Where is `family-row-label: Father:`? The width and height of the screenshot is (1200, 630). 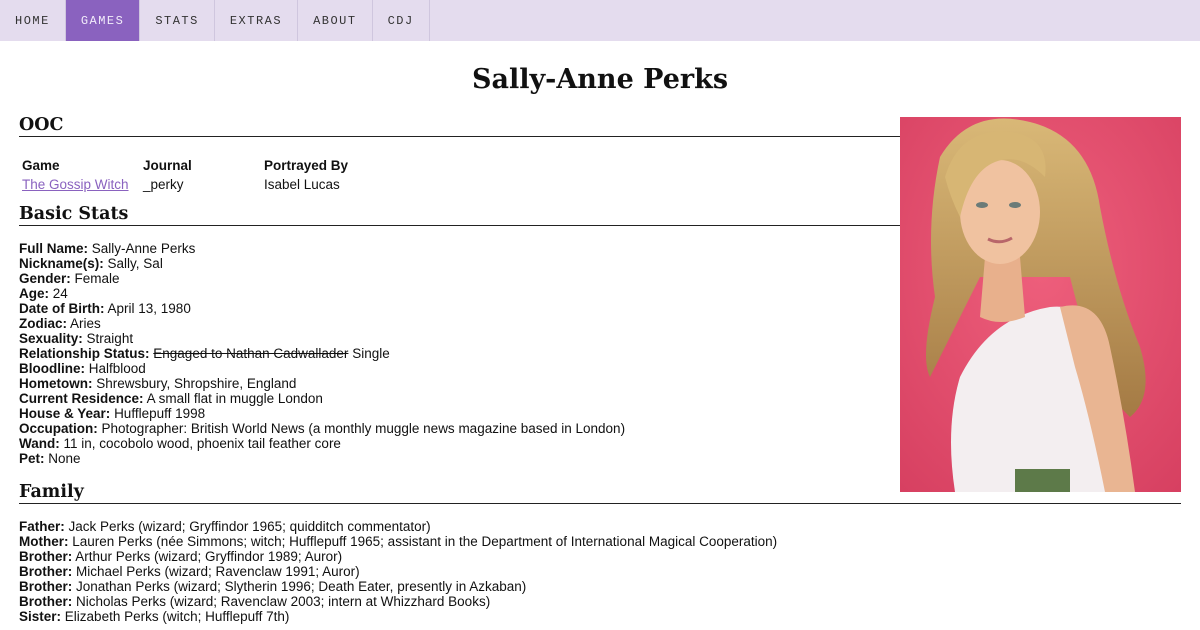
family-row-label: Father: is located at coordinates (42, 526).